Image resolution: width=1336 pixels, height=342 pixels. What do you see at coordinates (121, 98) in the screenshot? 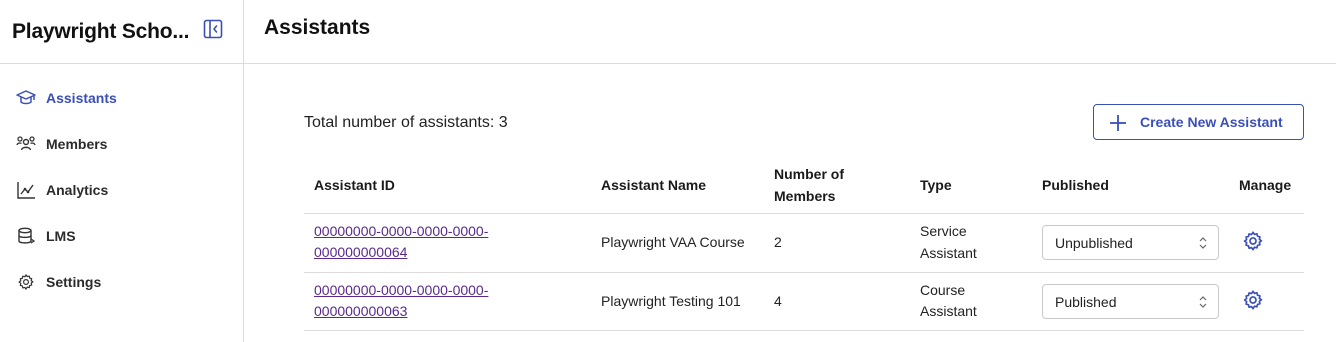
I see `sidebar-item-assistants: Assistants` at bounding box center [121, 98].